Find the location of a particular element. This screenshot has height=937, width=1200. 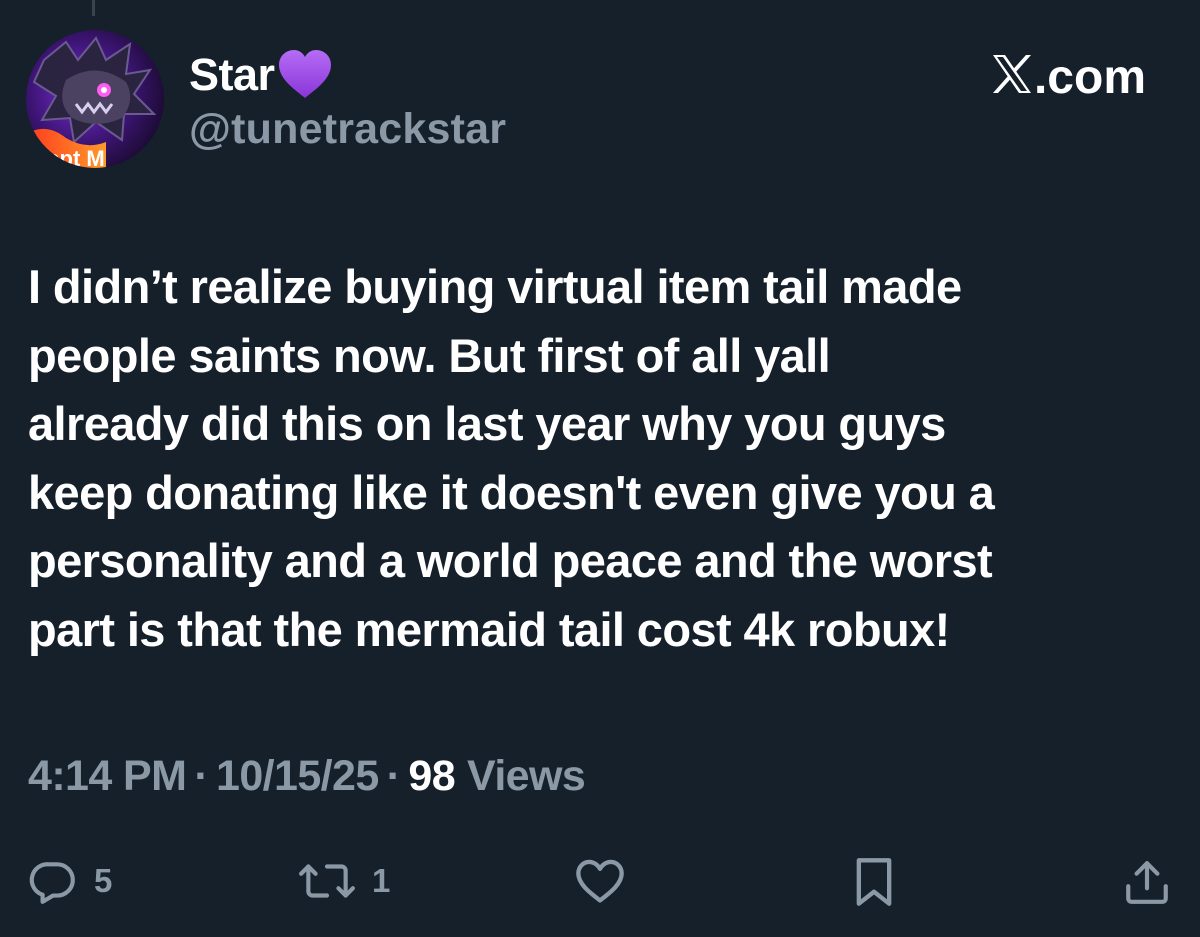

views-count: 98 is located at coordinates (432, 776).